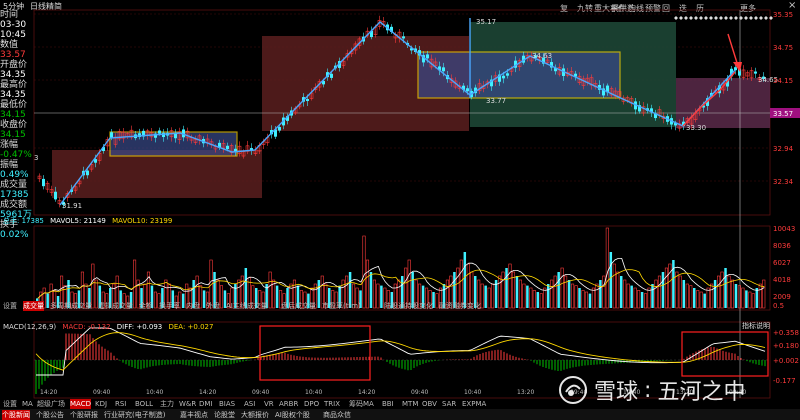 The height and width of the screenshot is (420, 800). Describe the element at coordinates (146, 306) in the screenshot. I see `indicator-tab-4: 金额` at that location.